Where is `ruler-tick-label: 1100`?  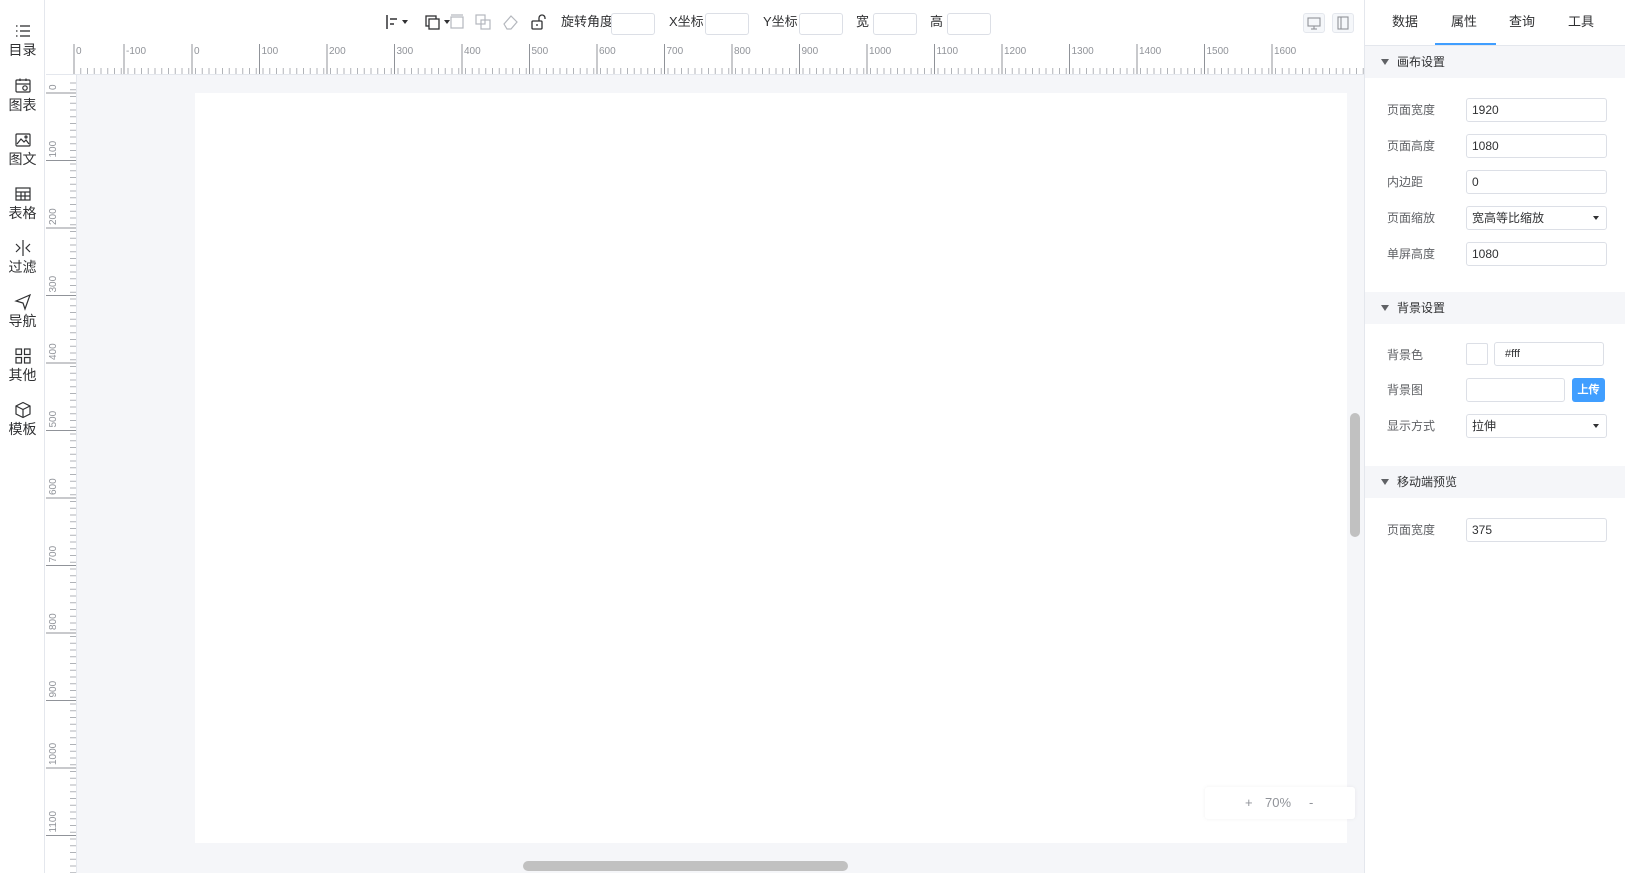 ruler-tick-label: 1100 is located at coordinates (948, 51).